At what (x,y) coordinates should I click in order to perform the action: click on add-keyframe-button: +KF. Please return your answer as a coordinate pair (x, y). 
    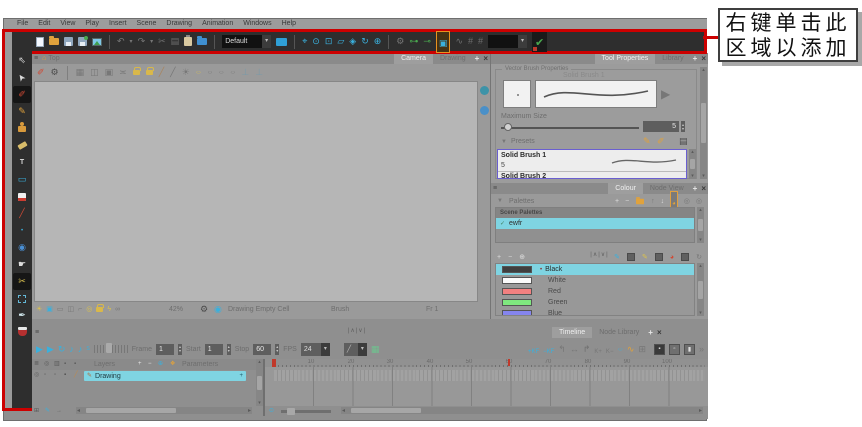
    Looking at the image, I should click on (533, 349).